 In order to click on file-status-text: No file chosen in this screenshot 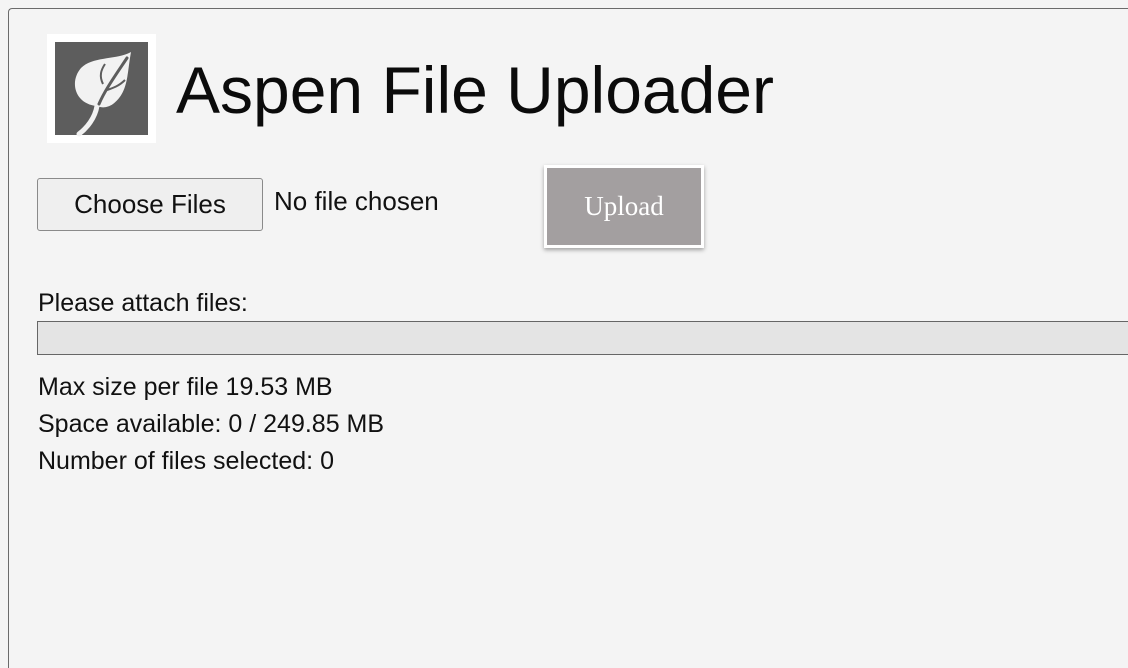, I will do `click(356, 201)`.